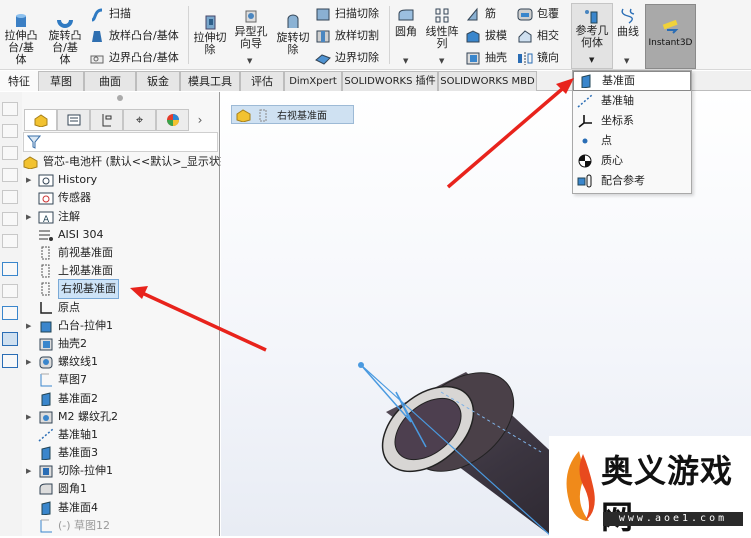 The image size is (751, 538). What do you see at coordinates (670, 36) in the screenshot?
I see `instant3d-button: Instant3D` at bounding box center [670, 36].